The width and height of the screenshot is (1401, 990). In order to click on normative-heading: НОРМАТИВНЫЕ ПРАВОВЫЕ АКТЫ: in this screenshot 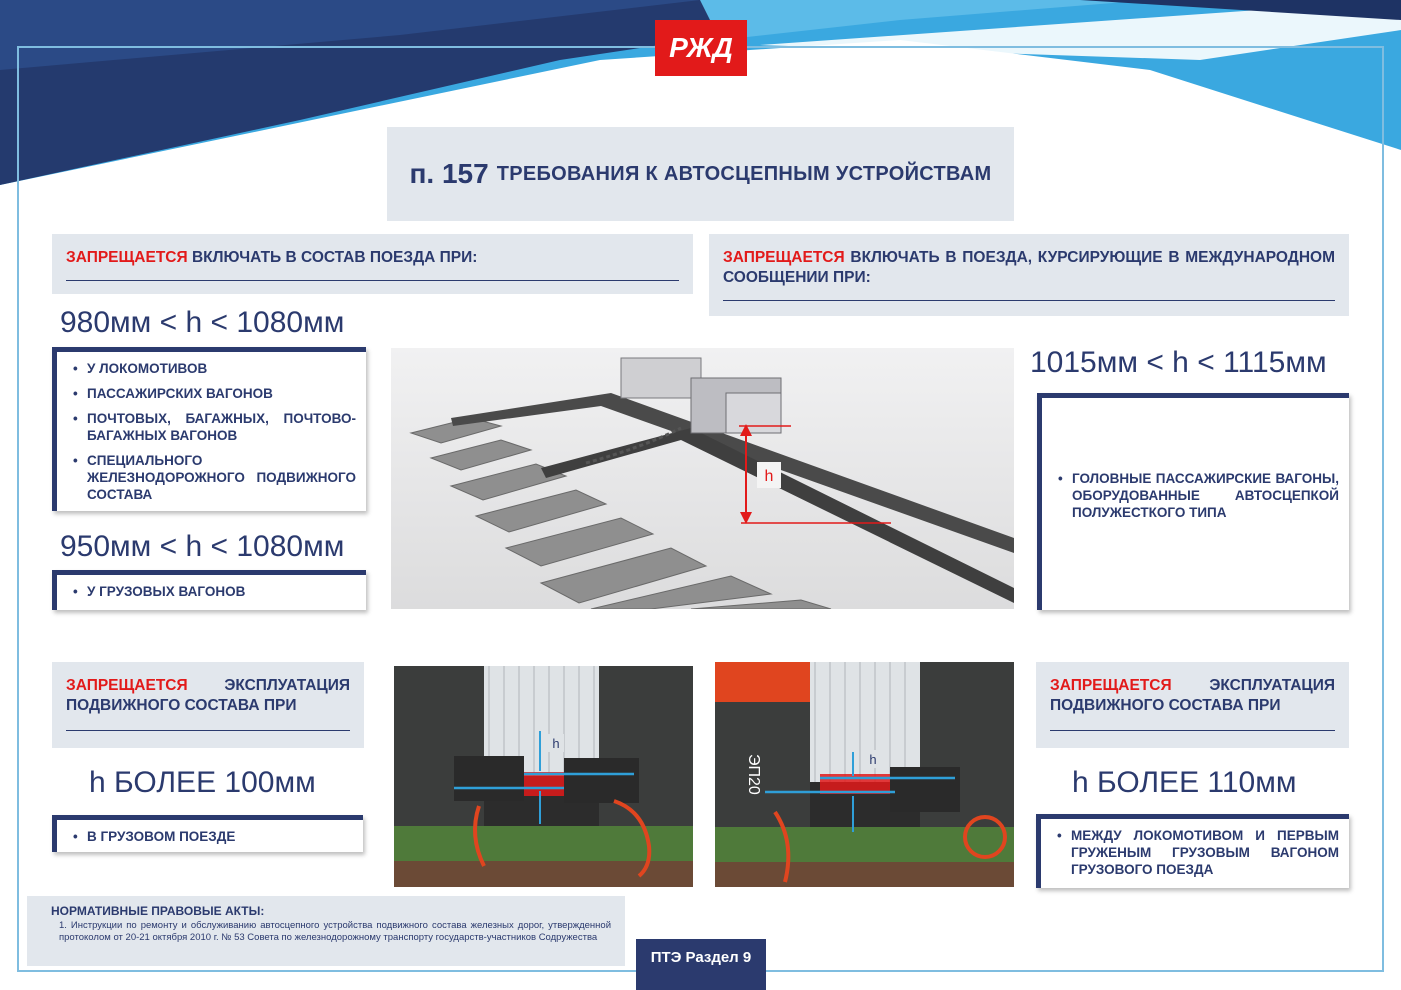, I will do `click(158, 911)`.